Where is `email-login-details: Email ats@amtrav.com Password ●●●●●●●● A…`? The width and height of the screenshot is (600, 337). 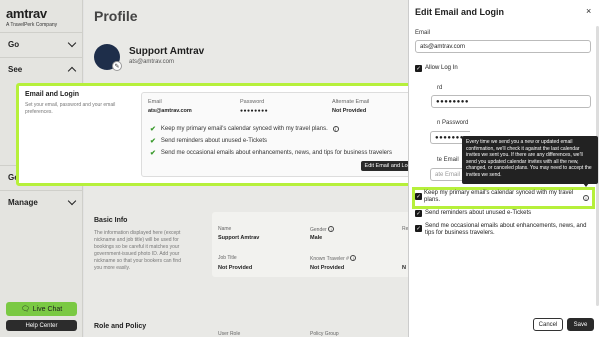 email-login-details: Email ats@amtrav.com Password ●●●●●●●● A… is located at coordinates (283, 134).